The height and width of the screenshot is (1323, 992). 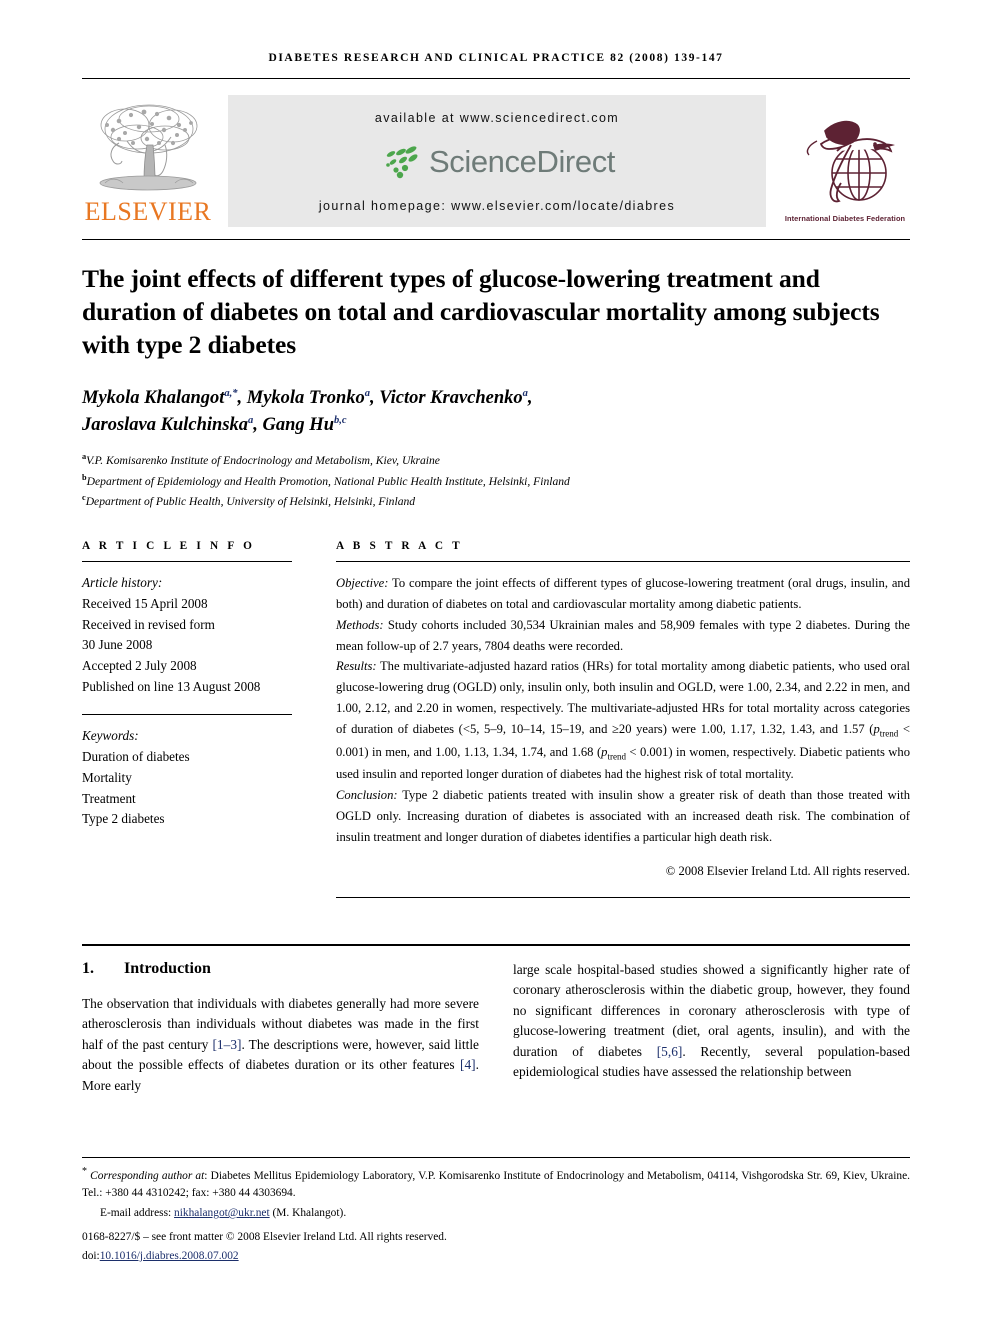 I want to click on elsevier-logo: ELSEVIER, so click(x=148, y=161).